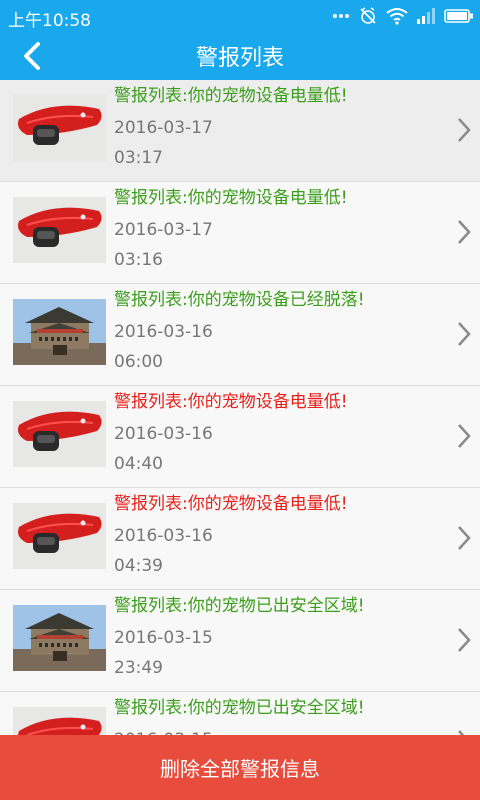 The height and width of the screenshot is (800, 480). What do you see at coordinates (240, 131) in the screenshot?
I see `alert-row: 警报列表:你的宠物设备电量低! 2016-03-17 03:17` at bounding box center [240, 131].